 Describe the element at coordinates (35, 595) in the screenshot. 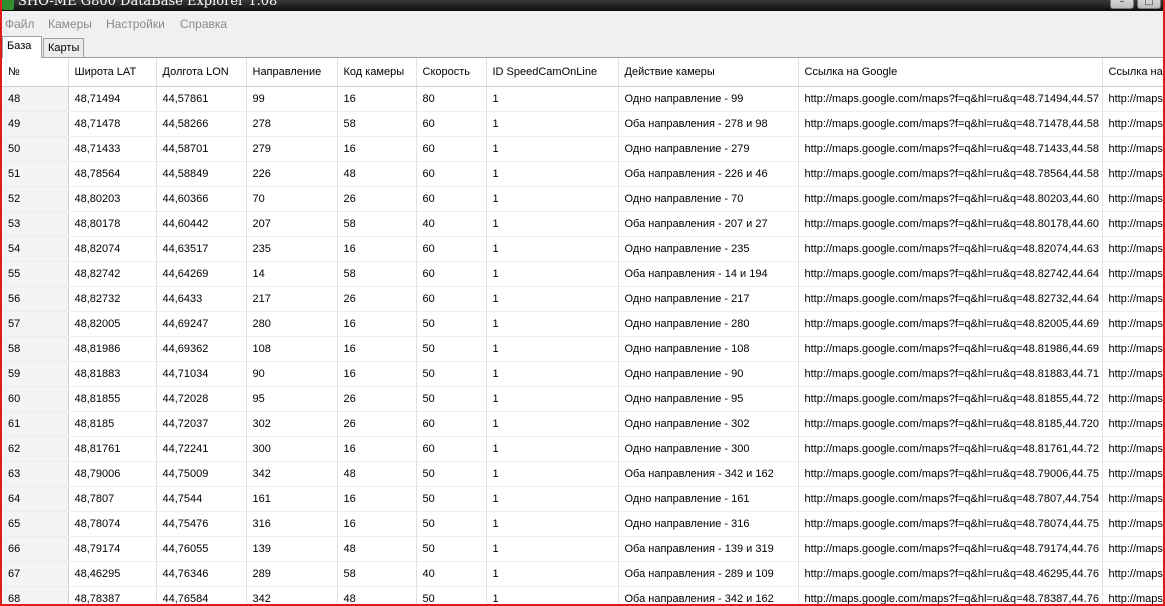

I see `table-cell: 68` at that location.